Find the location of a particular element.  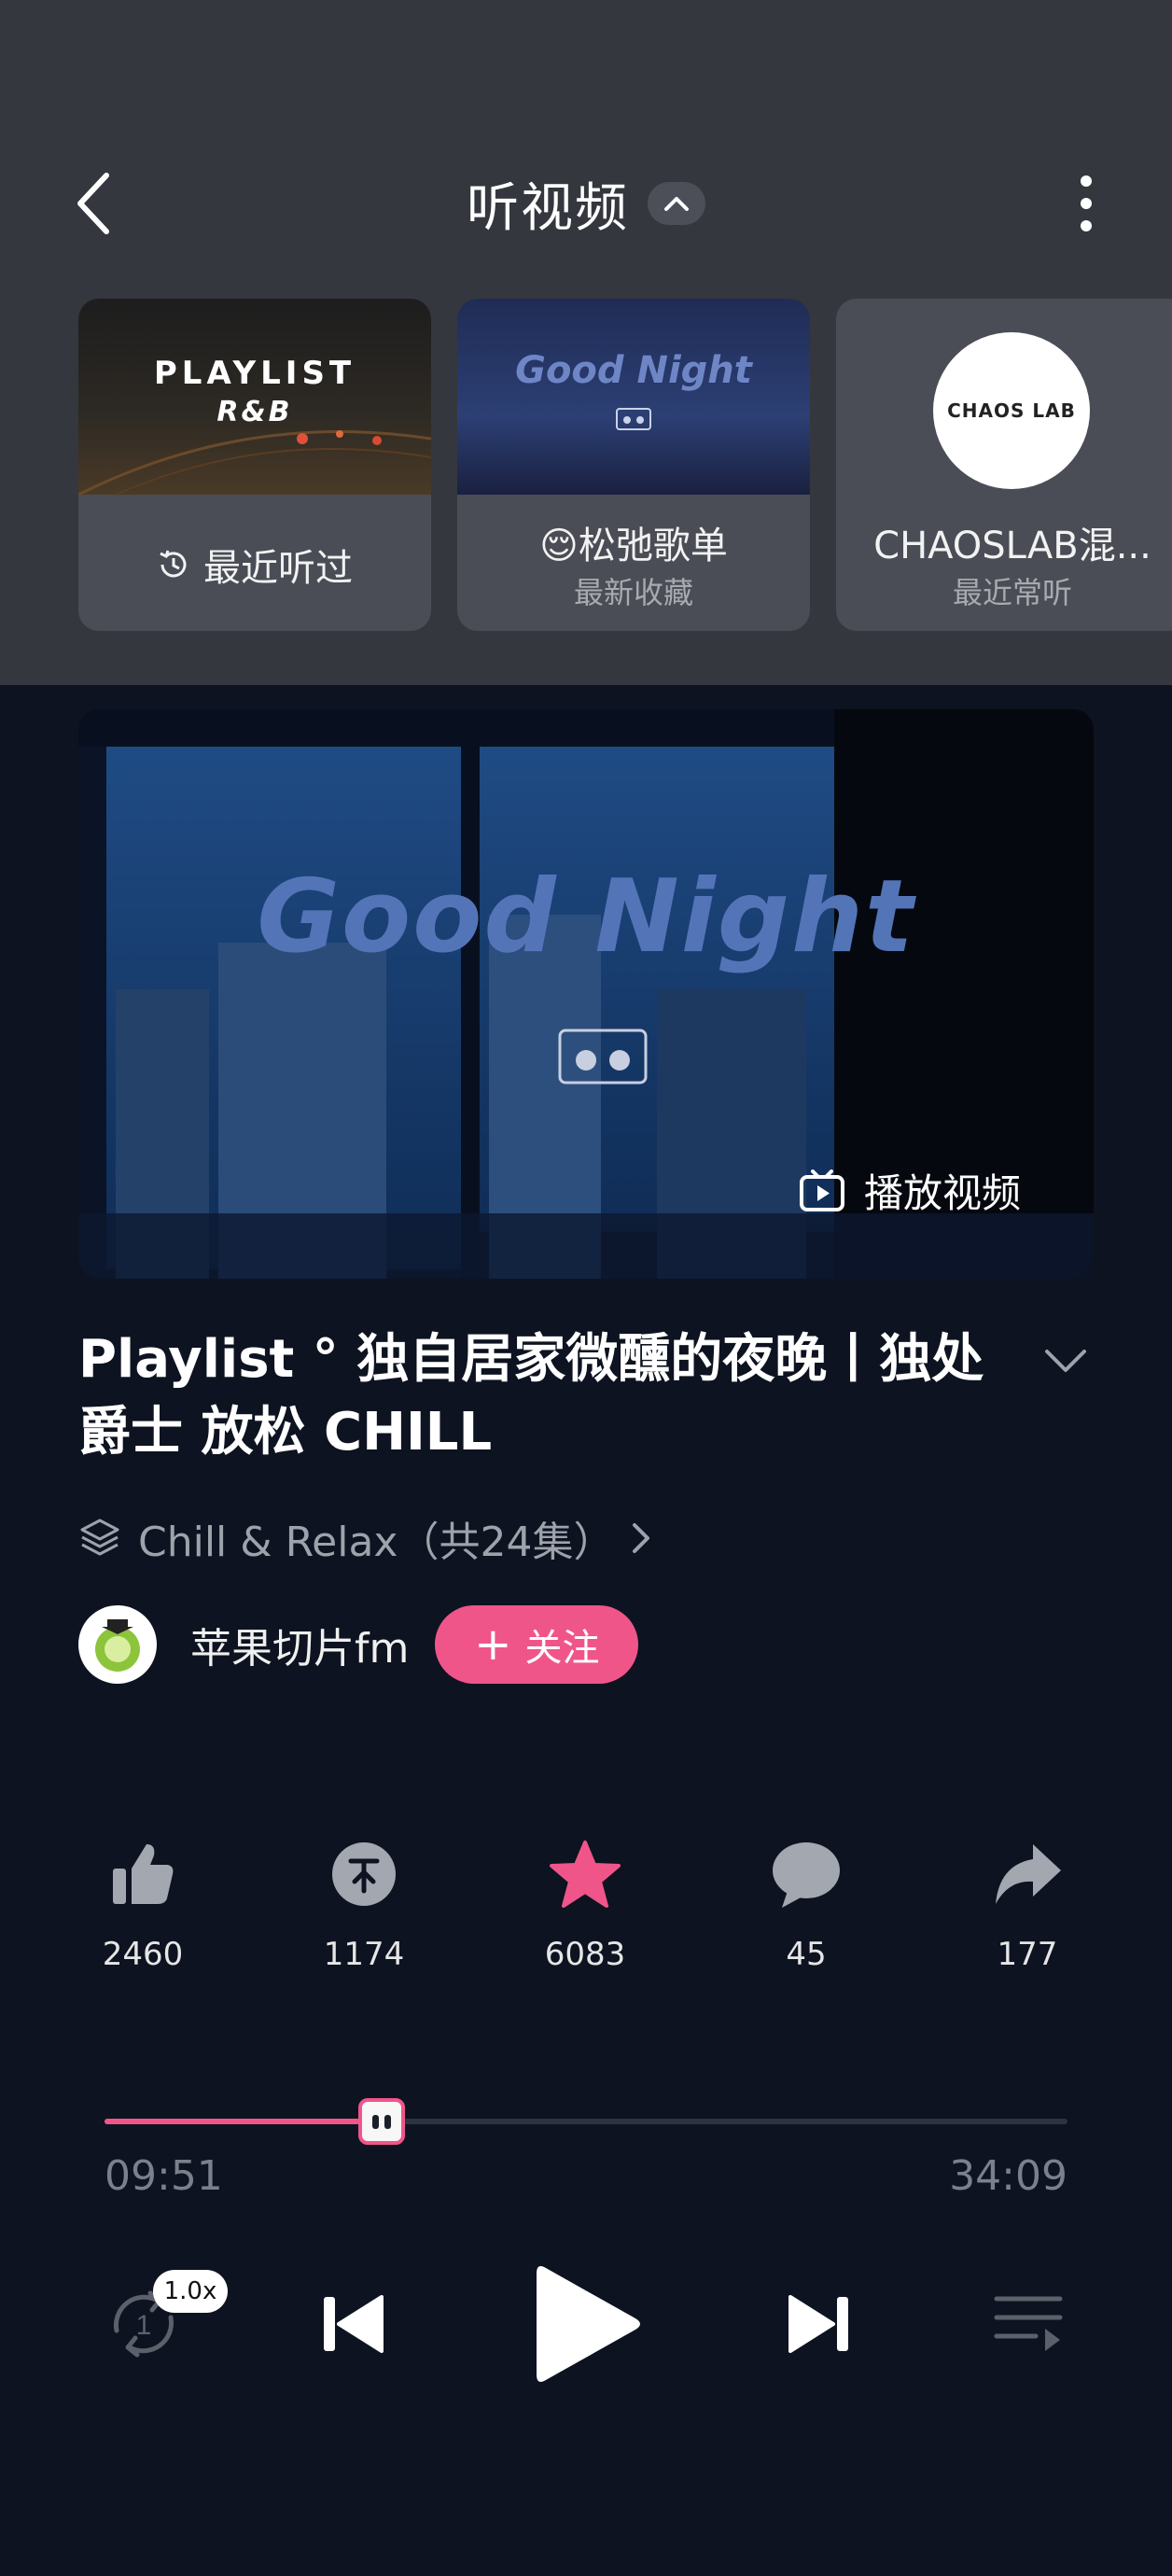

author-avatar is located at coordinates (117, 1644).